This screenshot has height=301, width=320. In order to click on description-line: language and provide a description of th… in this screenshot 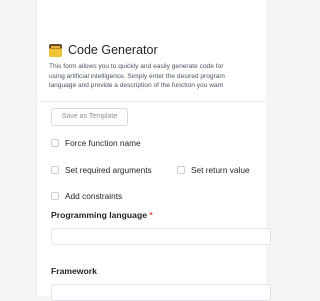, I will do `click(136, 85)`.